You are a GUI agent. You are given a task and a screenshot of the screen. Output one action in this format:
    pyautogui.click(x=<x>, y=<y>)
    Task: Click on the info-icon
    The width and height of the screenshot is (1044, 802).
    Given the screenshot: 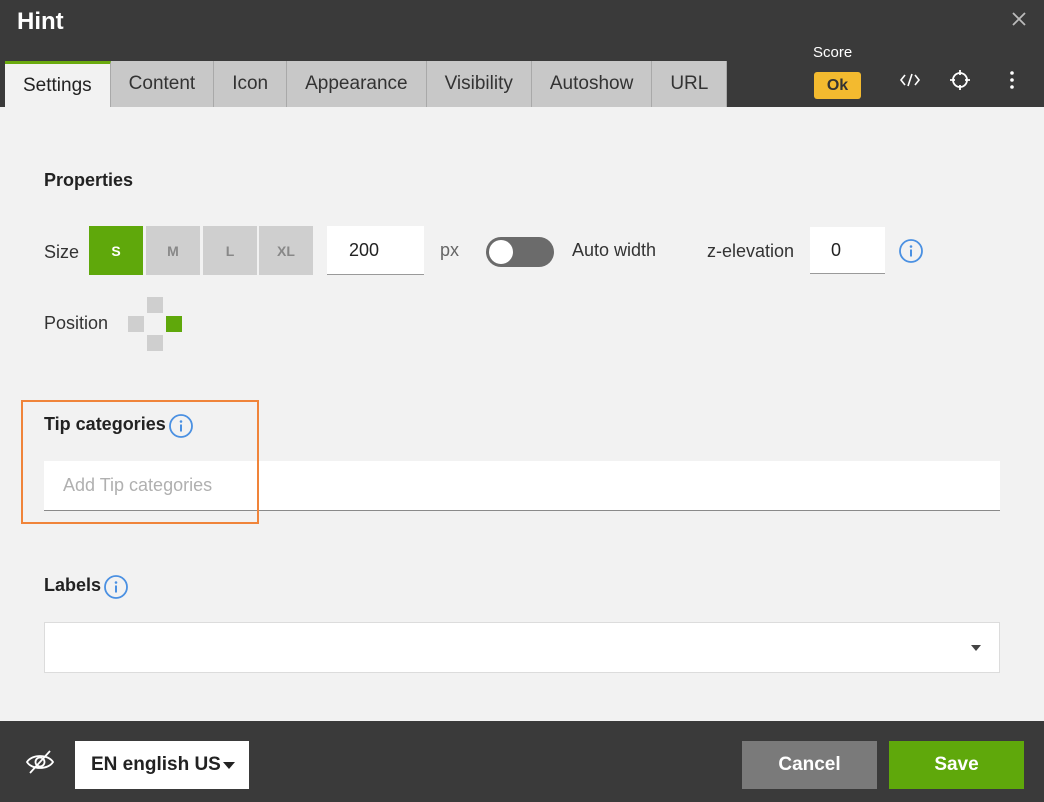 What is the action you would take?
    pyautogui.click(x=911, y=251)
    